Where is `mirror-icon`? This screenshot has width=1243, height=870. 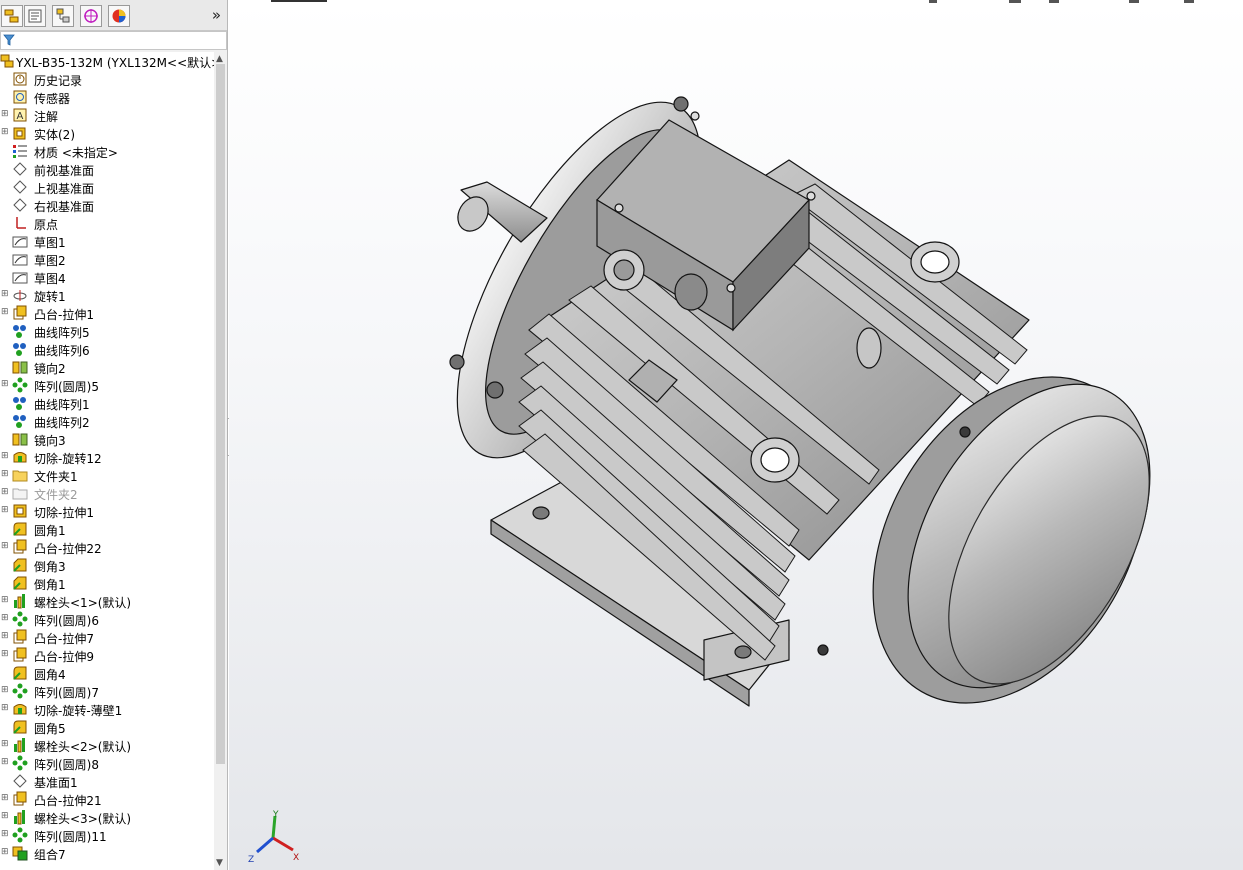 mirror-icon is located at coordinates (20, 367).